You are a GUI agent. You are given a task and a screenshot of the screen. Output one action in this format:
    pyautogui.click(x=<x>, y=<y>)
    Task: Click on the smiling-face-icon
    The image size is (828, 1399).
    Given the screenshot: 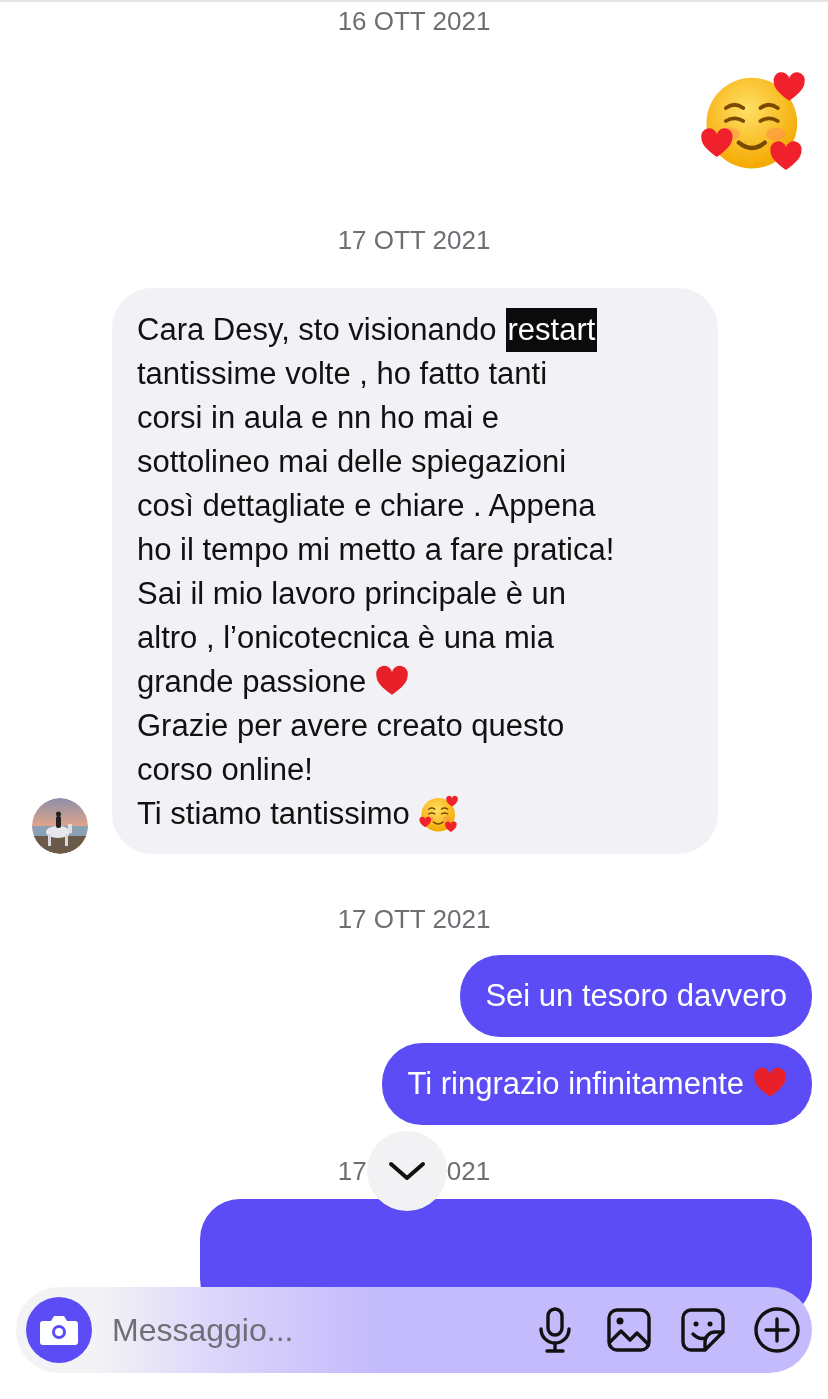 What is the action you would take?
    pyautogui.click(x=438, y=814)
    